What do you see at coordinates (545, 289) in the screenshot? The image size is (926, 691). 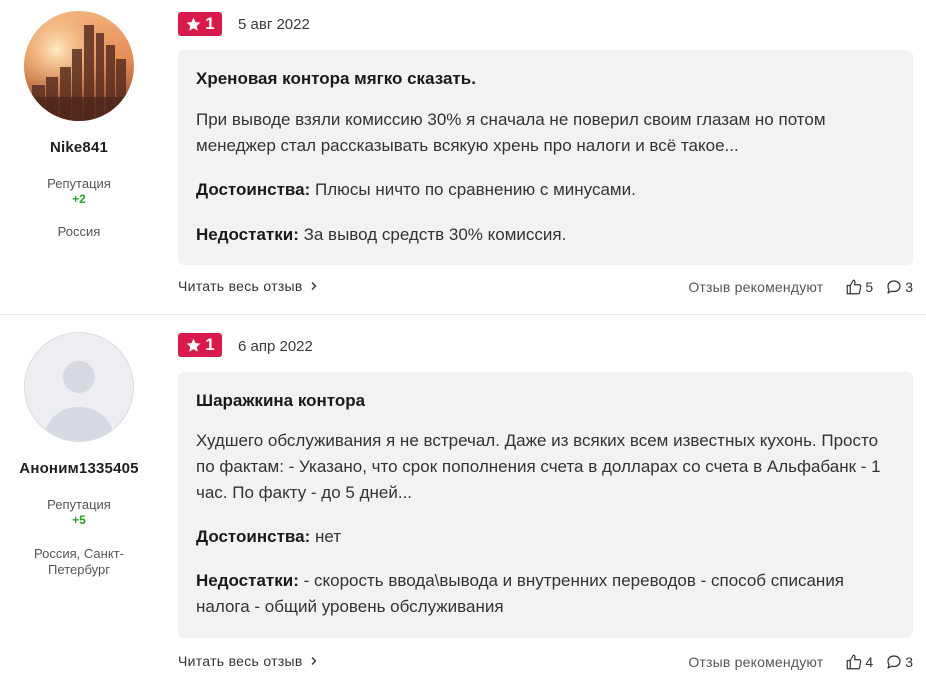 I see `review-footer: Читать весь отзыв Отзыв рекомендуют 5 3` at bounding box center [545, 289].